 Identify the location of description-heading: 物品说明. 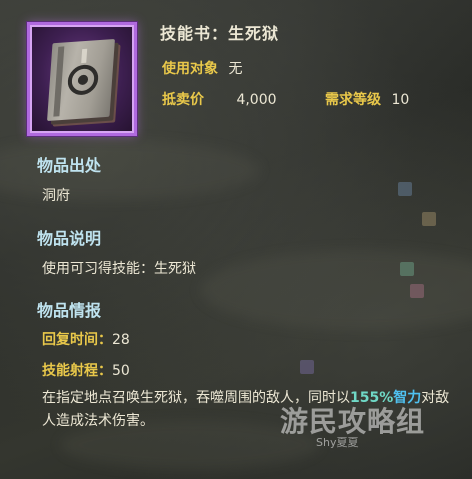
(69, 238).